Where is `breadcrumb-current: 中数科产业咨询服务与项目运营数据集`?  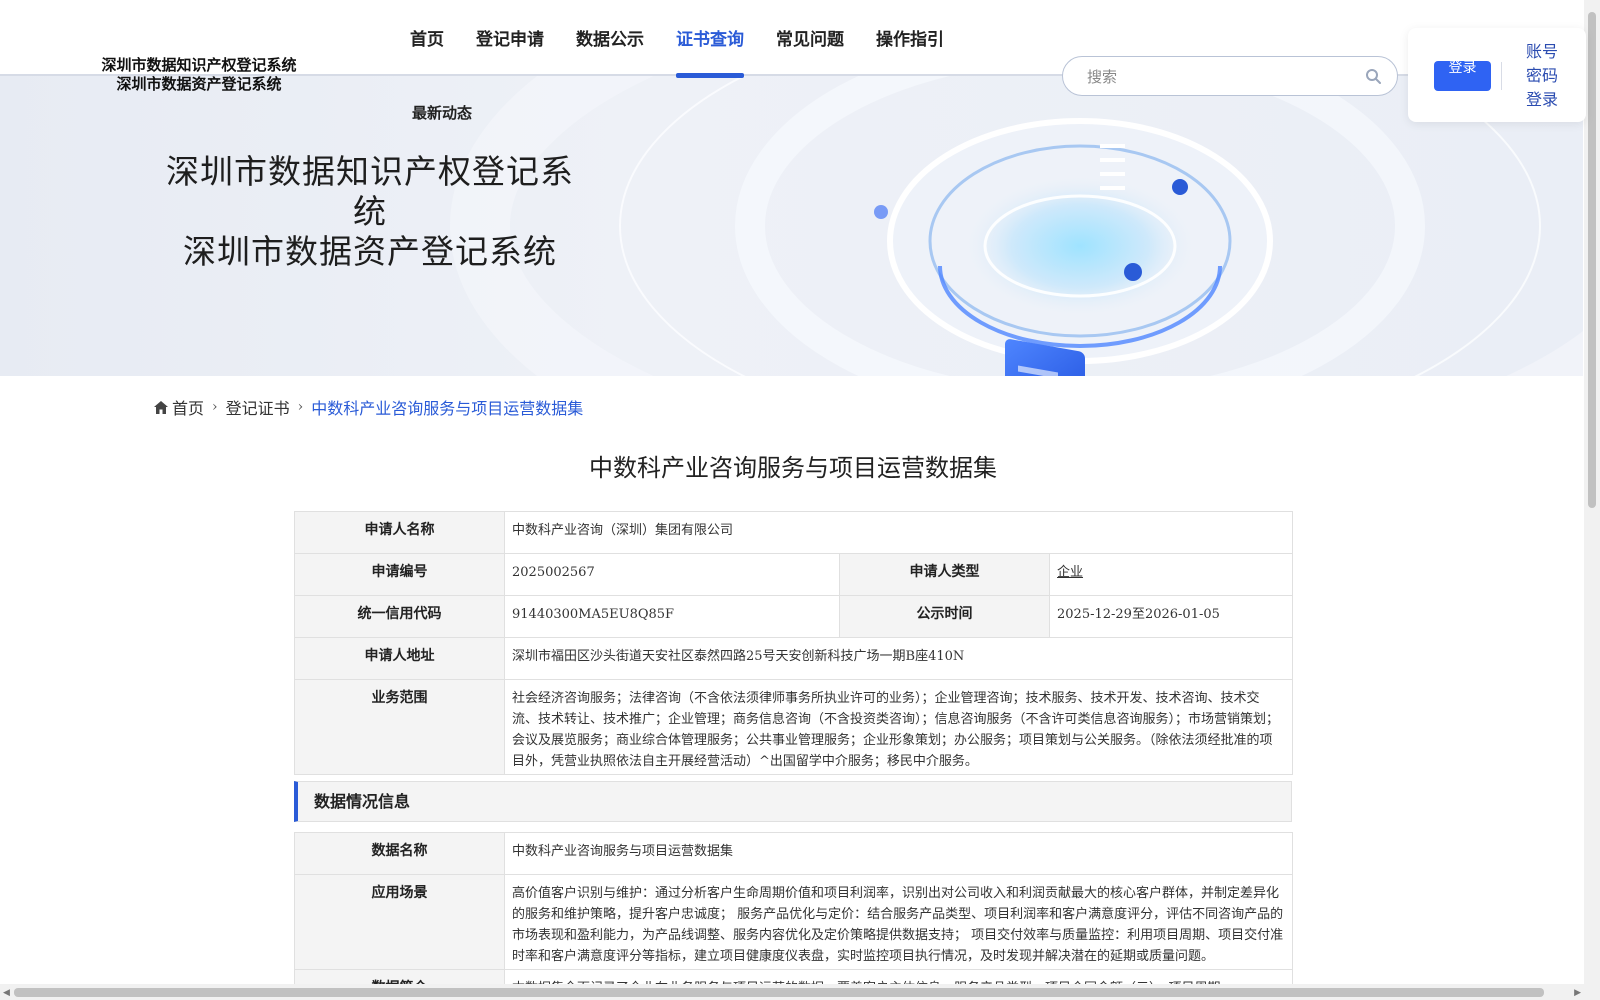
breadcrumb-current: 中数科产业咨询服务与项目运营数据集 is located at coordinates (447, 408).